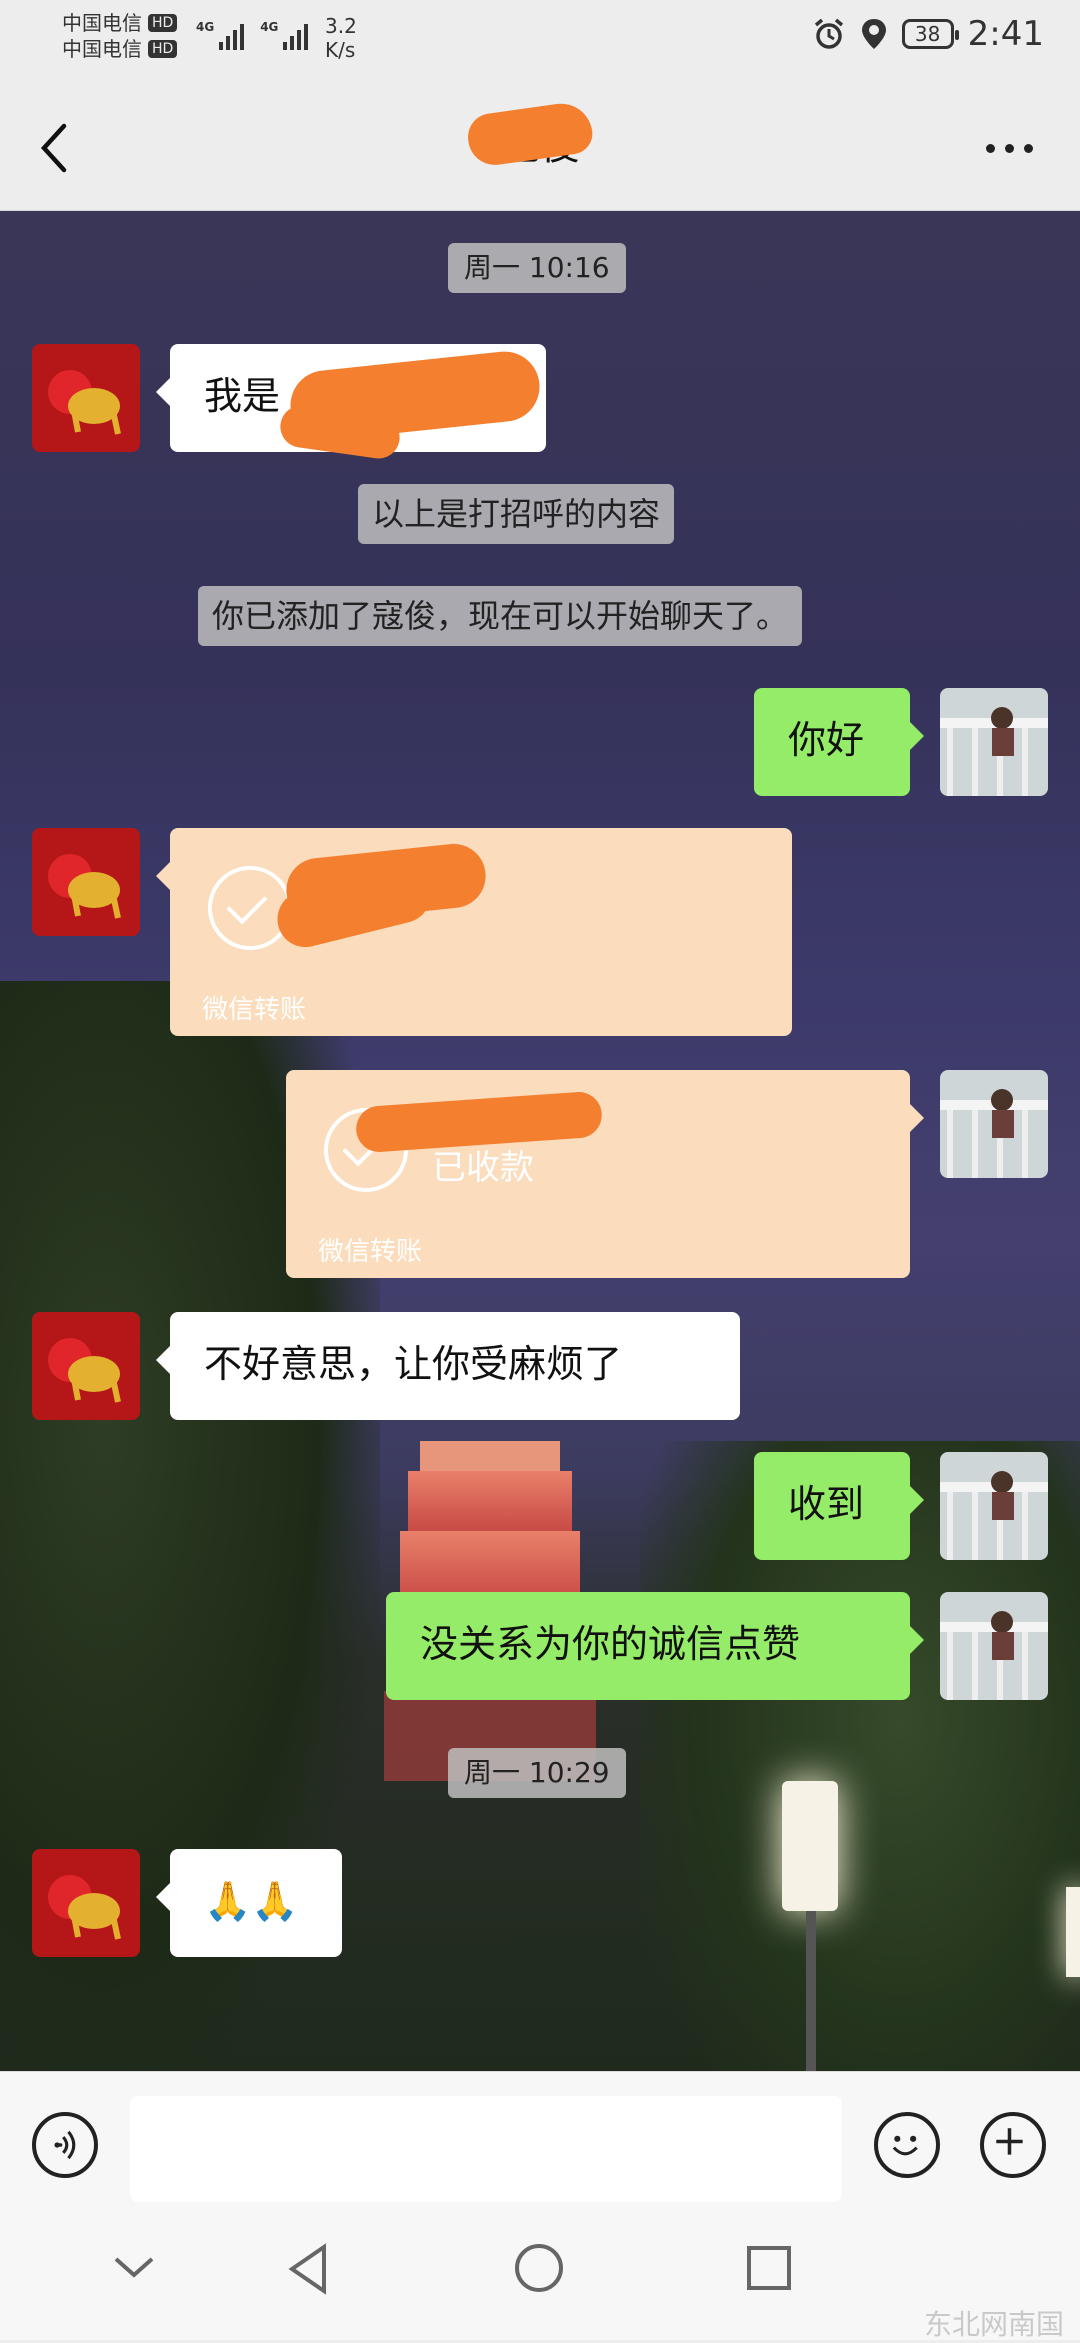 This screenshot has width=1080, height=2343. What do you see at coordinates (269, 27) in the screenshot?
I see `network-type-2: 4G` at bounding box center [269, 27].